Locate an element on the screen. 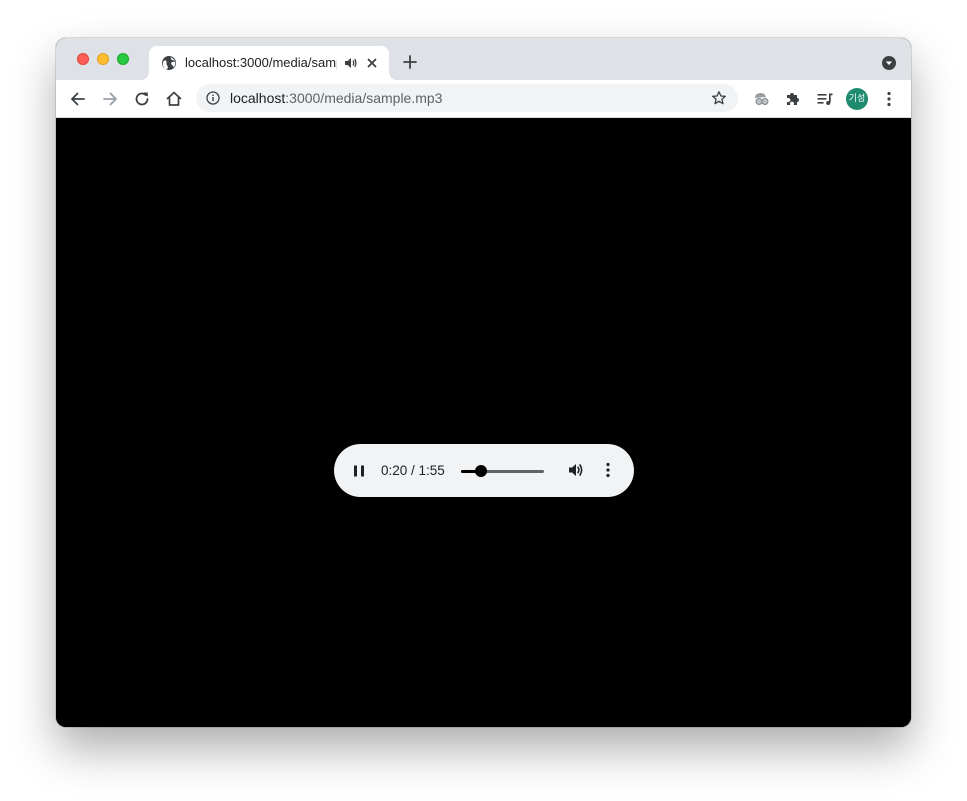 The width and height of the screenshot is (967, 801). info-icon is located at coordinates (213, 98).